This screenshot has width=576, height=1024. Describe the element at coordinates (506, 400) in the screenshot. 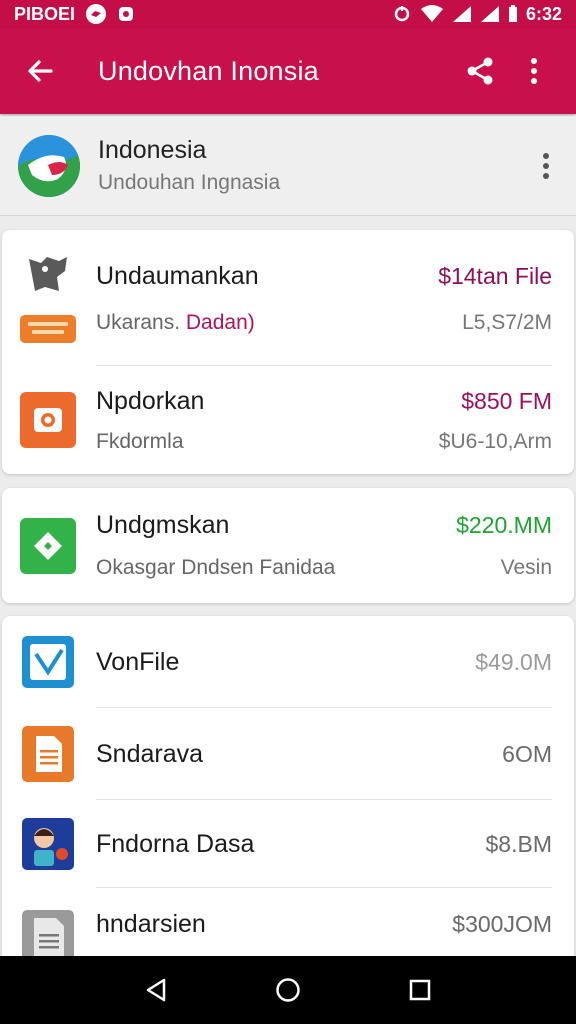

I see `row-value: $850 FM` at that location.